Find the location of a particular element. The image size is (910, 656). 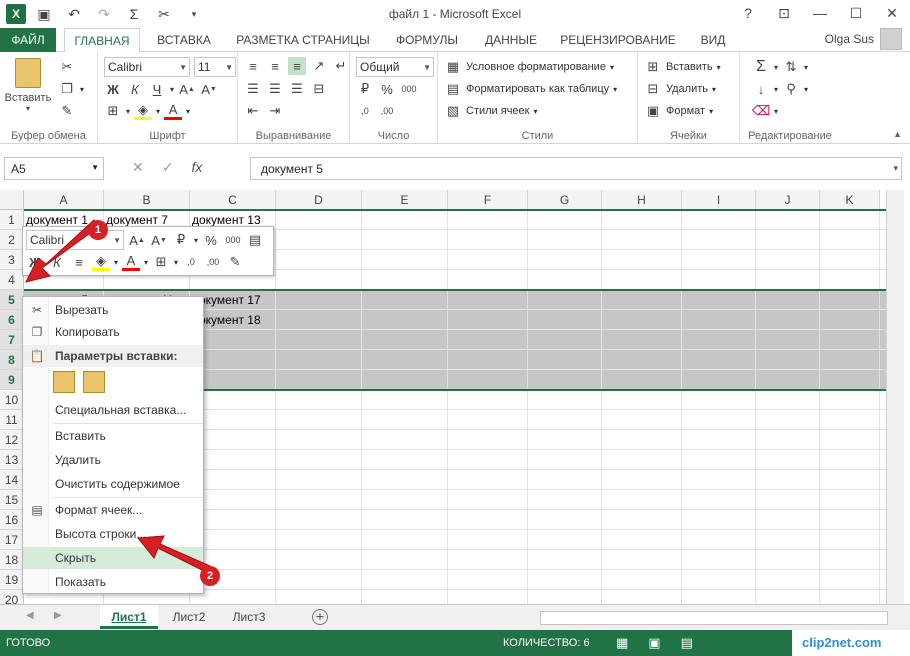

row-header-7: 7 is located at coordinates (12, 340).